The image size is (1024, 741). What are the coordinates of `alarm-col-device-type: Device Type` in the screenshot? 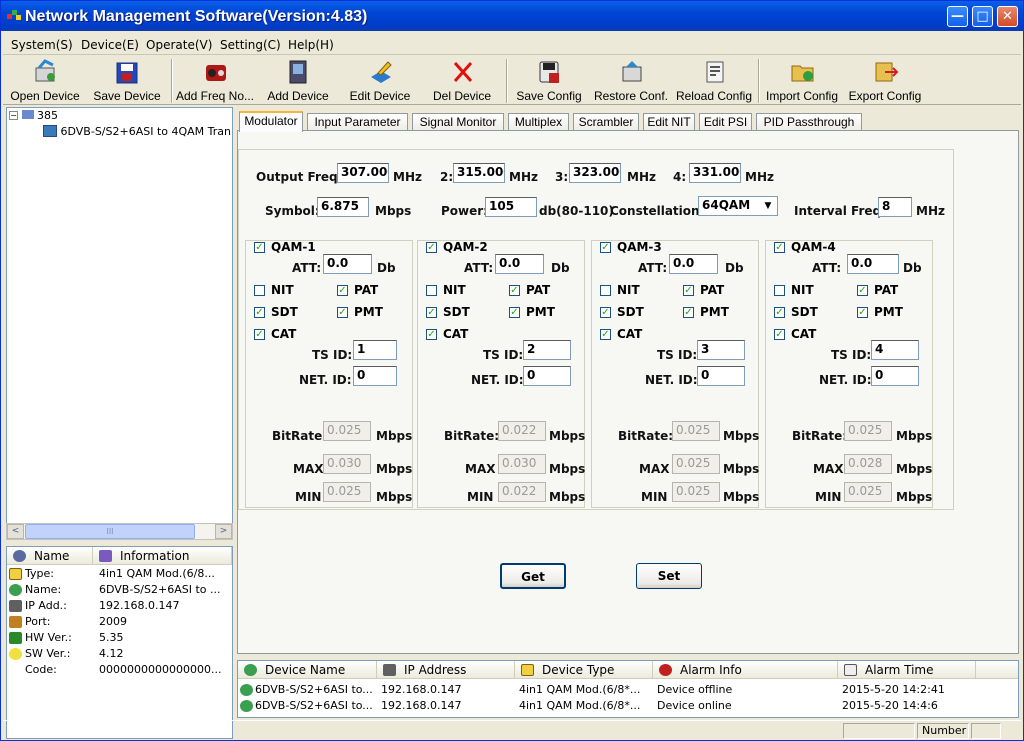 It's located at (584, 670).